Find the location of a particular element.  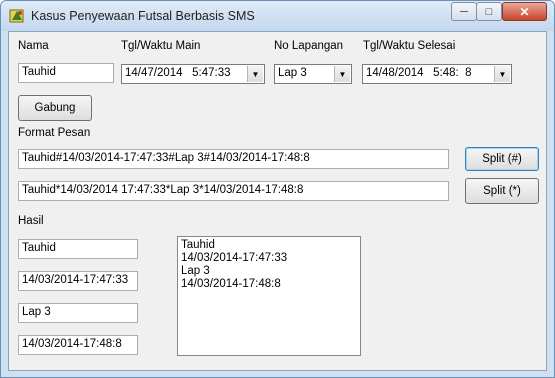

tgl-selesai-picker: 14/48/2014 5:48: 8 ▼ is located at coordinates (437, 74).